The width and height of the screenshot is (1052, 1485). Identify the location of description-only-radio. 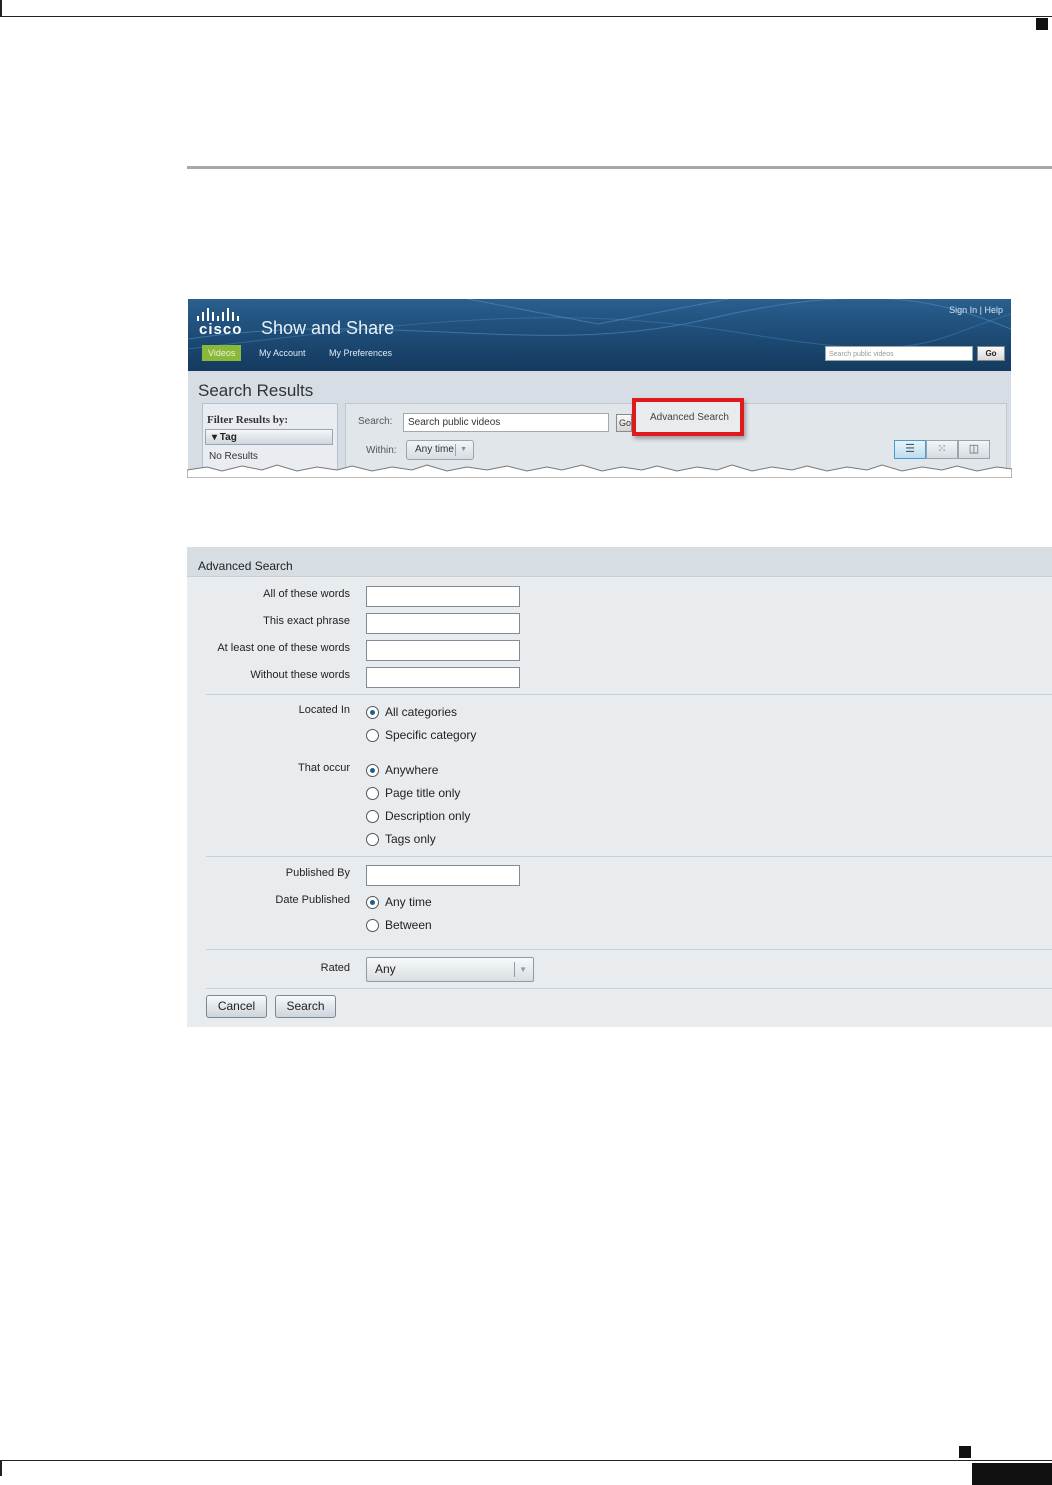
(372, 816).